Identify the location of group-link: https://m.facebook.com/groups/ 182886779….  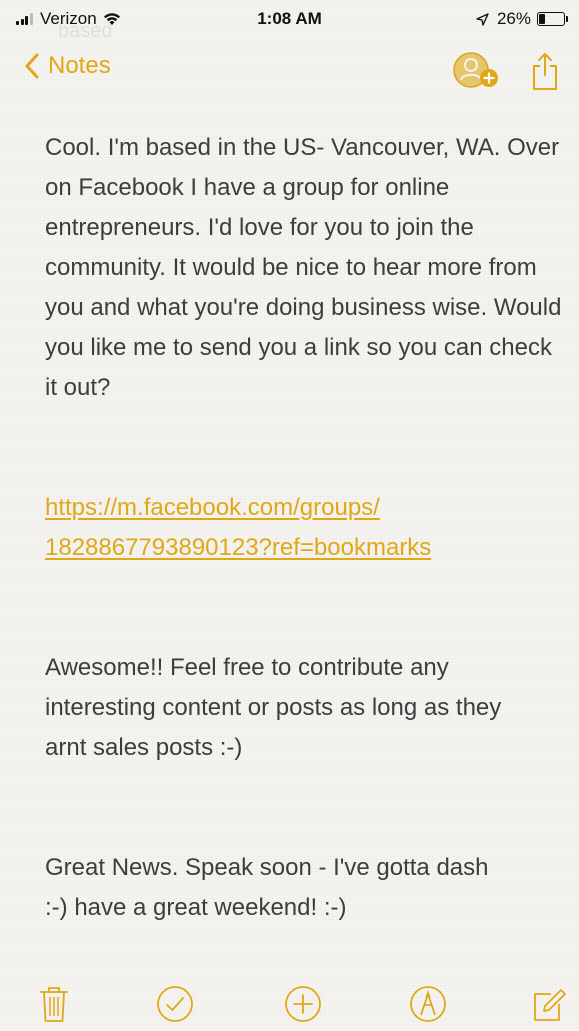
(305, 528).